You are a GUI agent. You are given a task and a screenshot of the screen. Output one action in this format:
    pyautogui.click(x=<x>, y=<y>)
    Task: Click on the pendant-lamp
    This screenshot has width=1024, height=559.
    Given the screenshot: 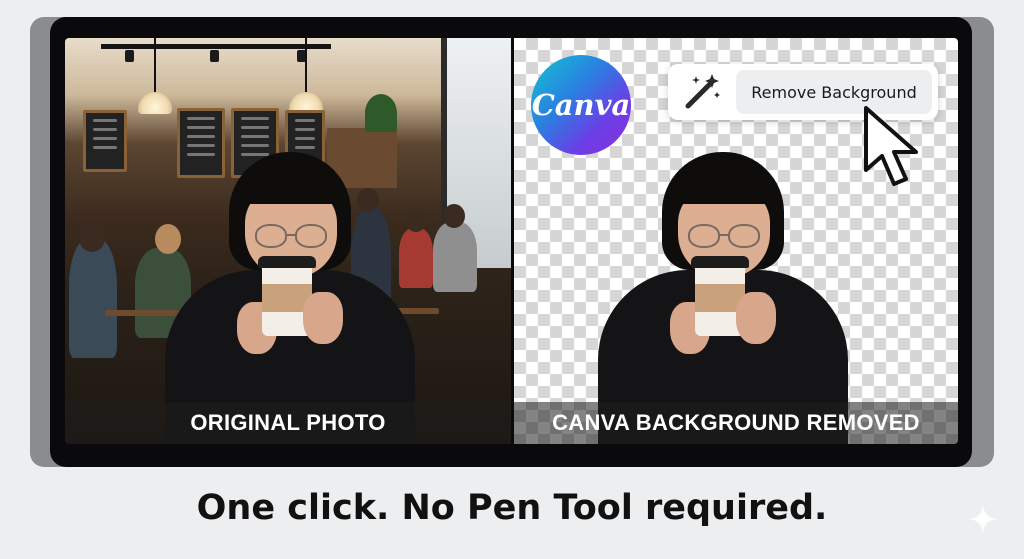 What is the action you would take?
    pyautogui.click(x=155, y=103)
    